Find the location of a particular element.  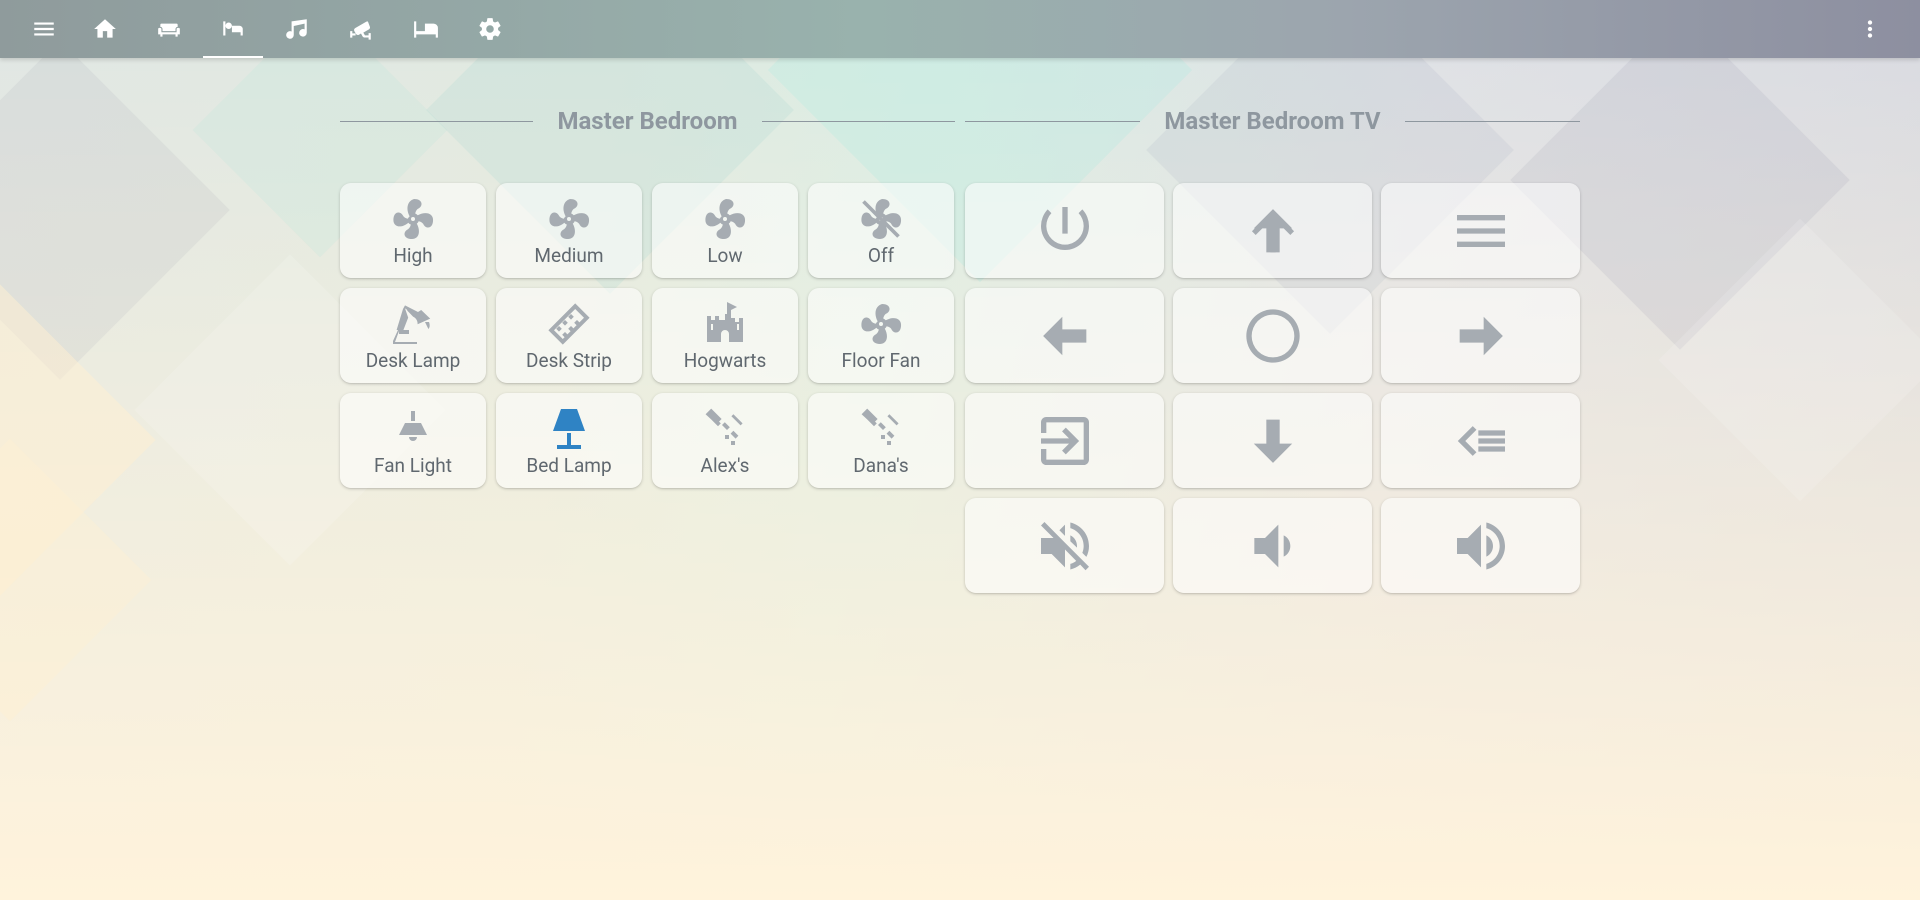

alexs-light-button: Alex's is located at coordinates (725, 440).